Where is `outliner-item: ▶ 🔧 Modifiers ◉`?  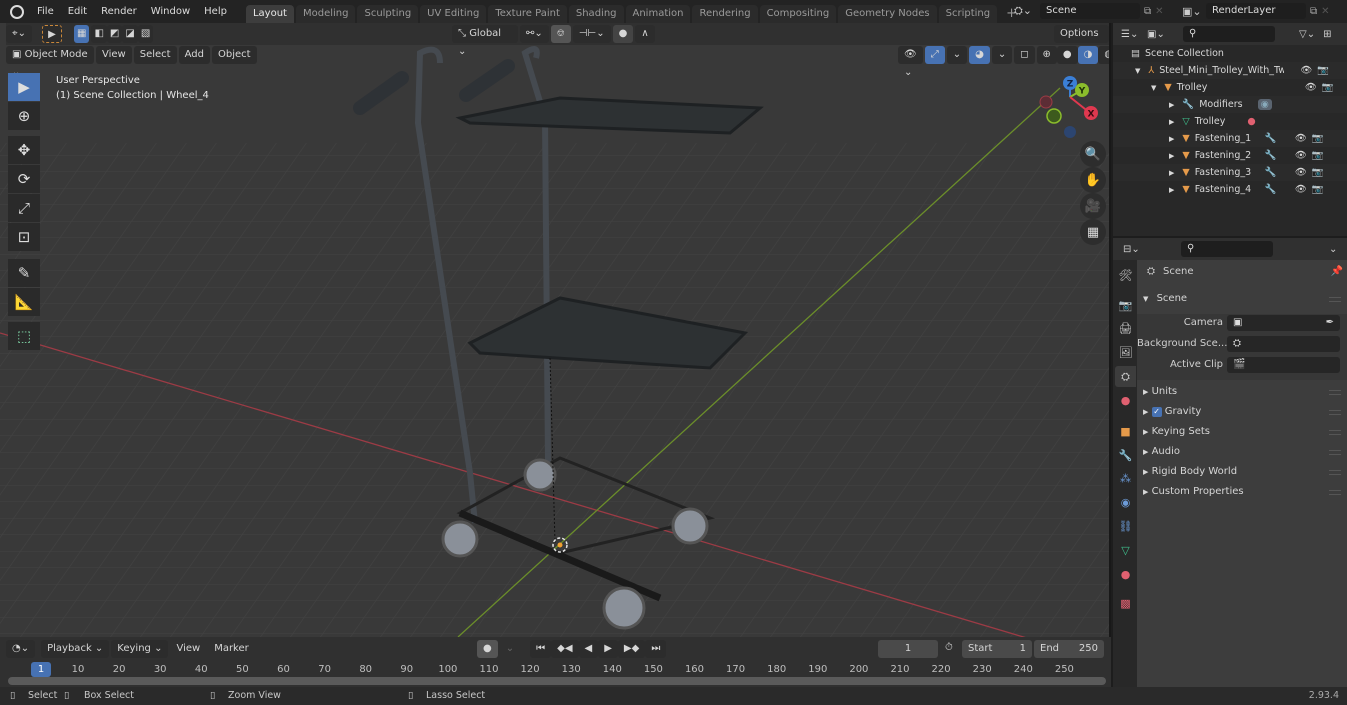
outliner-item: ▶ 🔧 Modifiers ◉ is located at coordinates (1230, 104).